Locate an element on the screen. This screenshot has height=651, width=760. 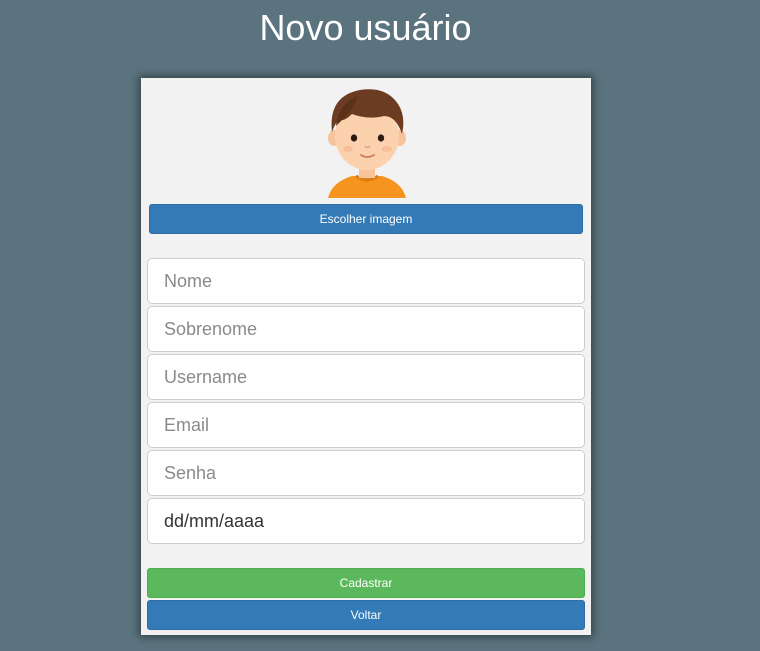
avatar-boy-icon is located at coordinates (367, 142).